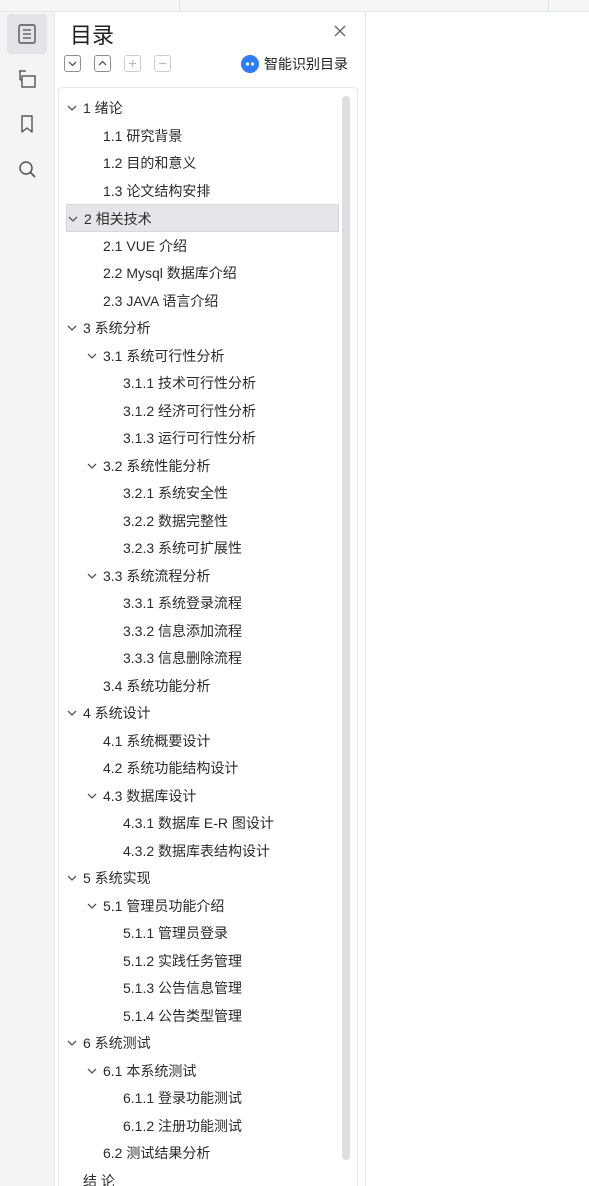 Image resolution: width=589 pixels, height=1186 pixels. I want to click on expand-all-icon, so click(102, 63).